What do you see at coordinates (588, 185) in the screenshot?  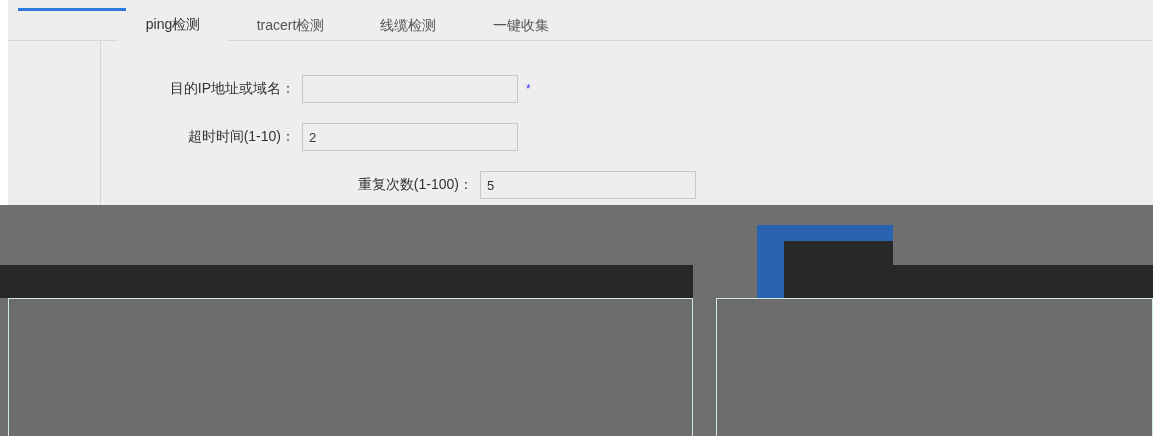 I see `input-field: 5` at bounding box center [588, 185].